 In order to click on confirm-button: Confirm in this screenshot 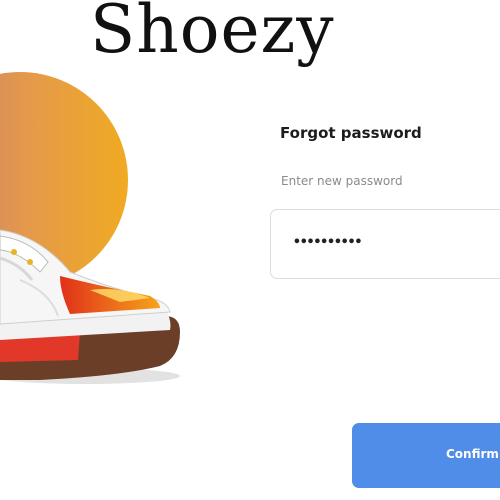, I will do `click(426, 455)`.